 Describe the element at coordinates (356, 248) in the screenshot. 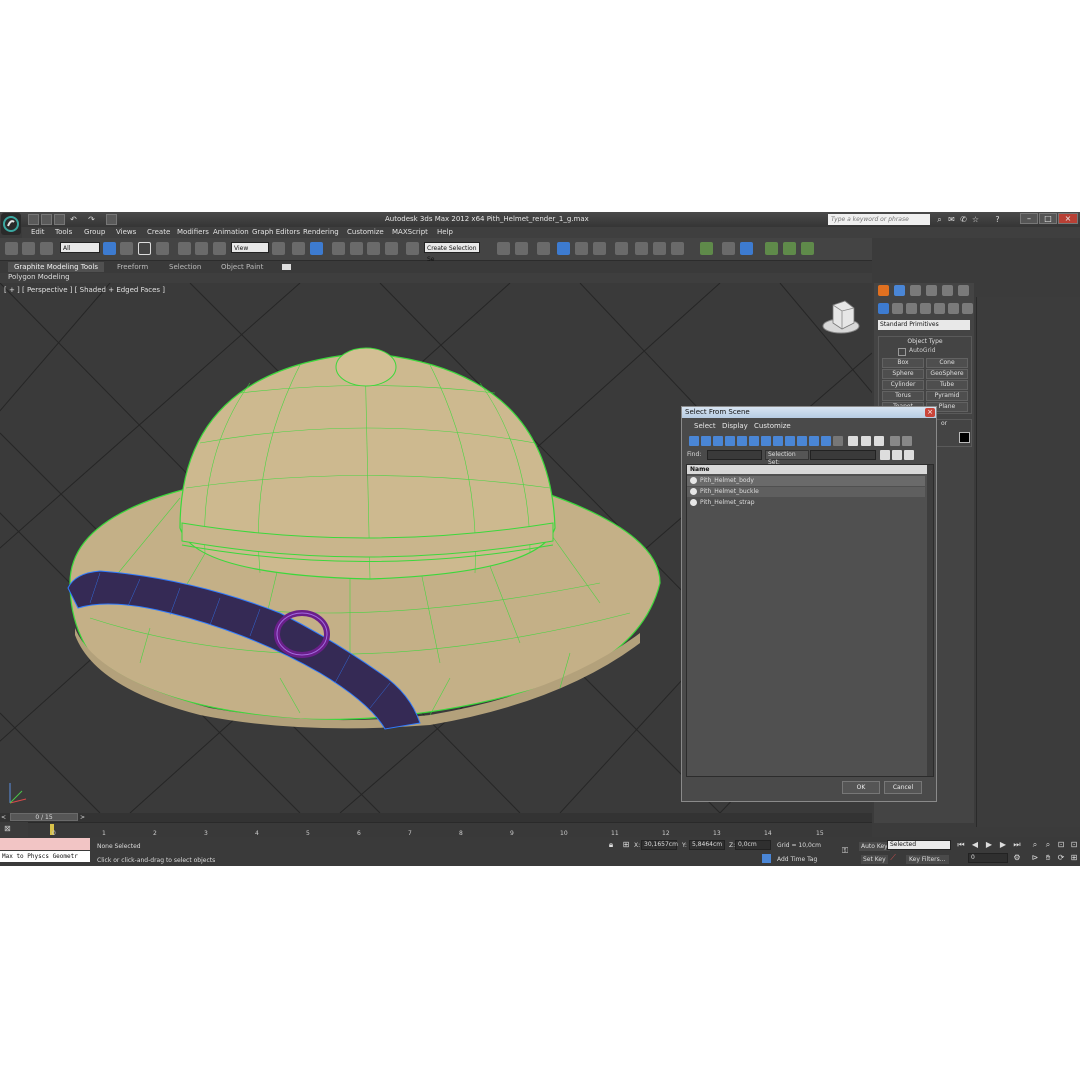

I see `angle-snap-icon` at that location.